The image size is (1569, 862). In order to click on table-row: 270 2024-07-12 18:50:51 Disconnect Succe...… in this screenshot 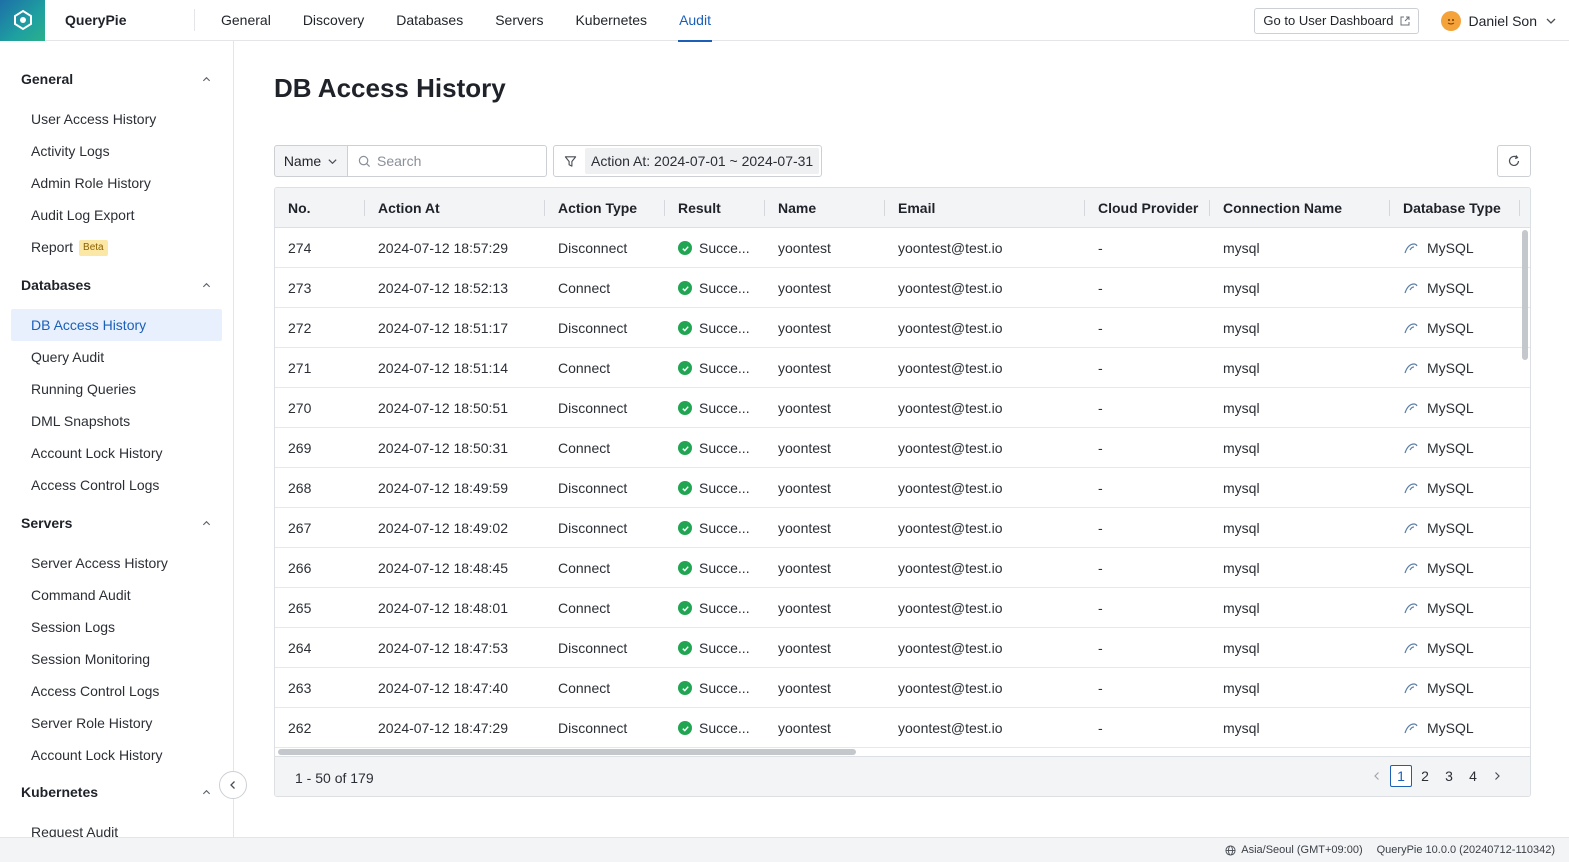, I will do `click(902, 408)`.